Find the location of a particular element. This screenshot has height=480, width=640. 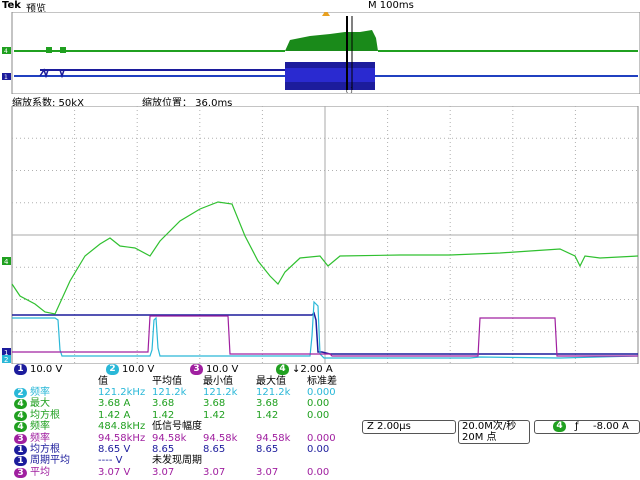

brand-logo: Tek is located at coordinates (11, 5).